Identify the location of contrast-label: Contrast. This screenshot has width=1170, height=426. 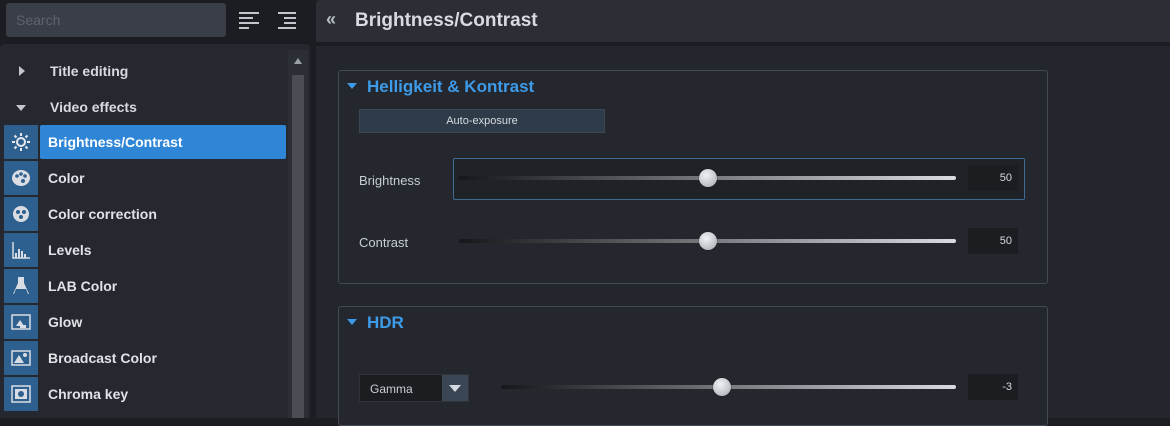
(384, 242).